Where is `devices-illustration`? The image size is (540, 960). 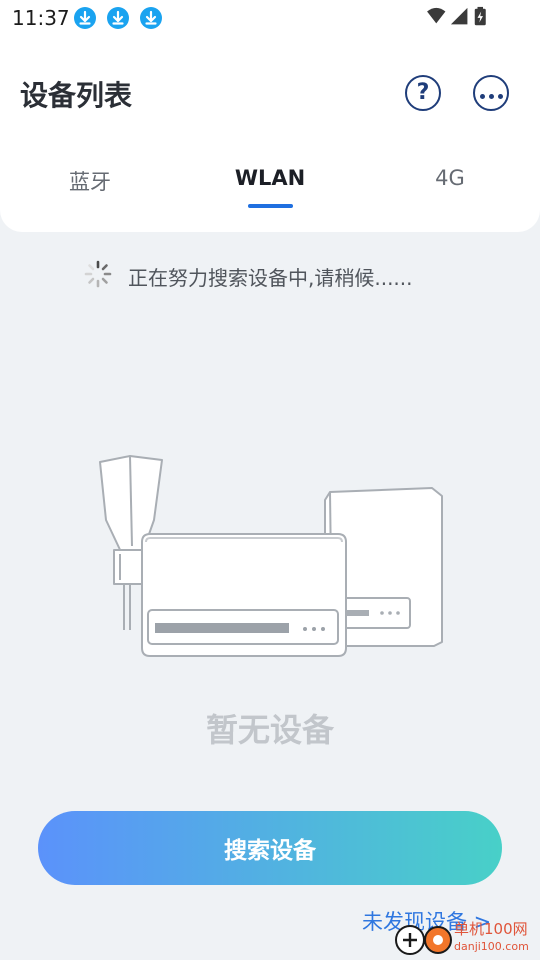 devices-illustration is located at coordinates (271, 556).